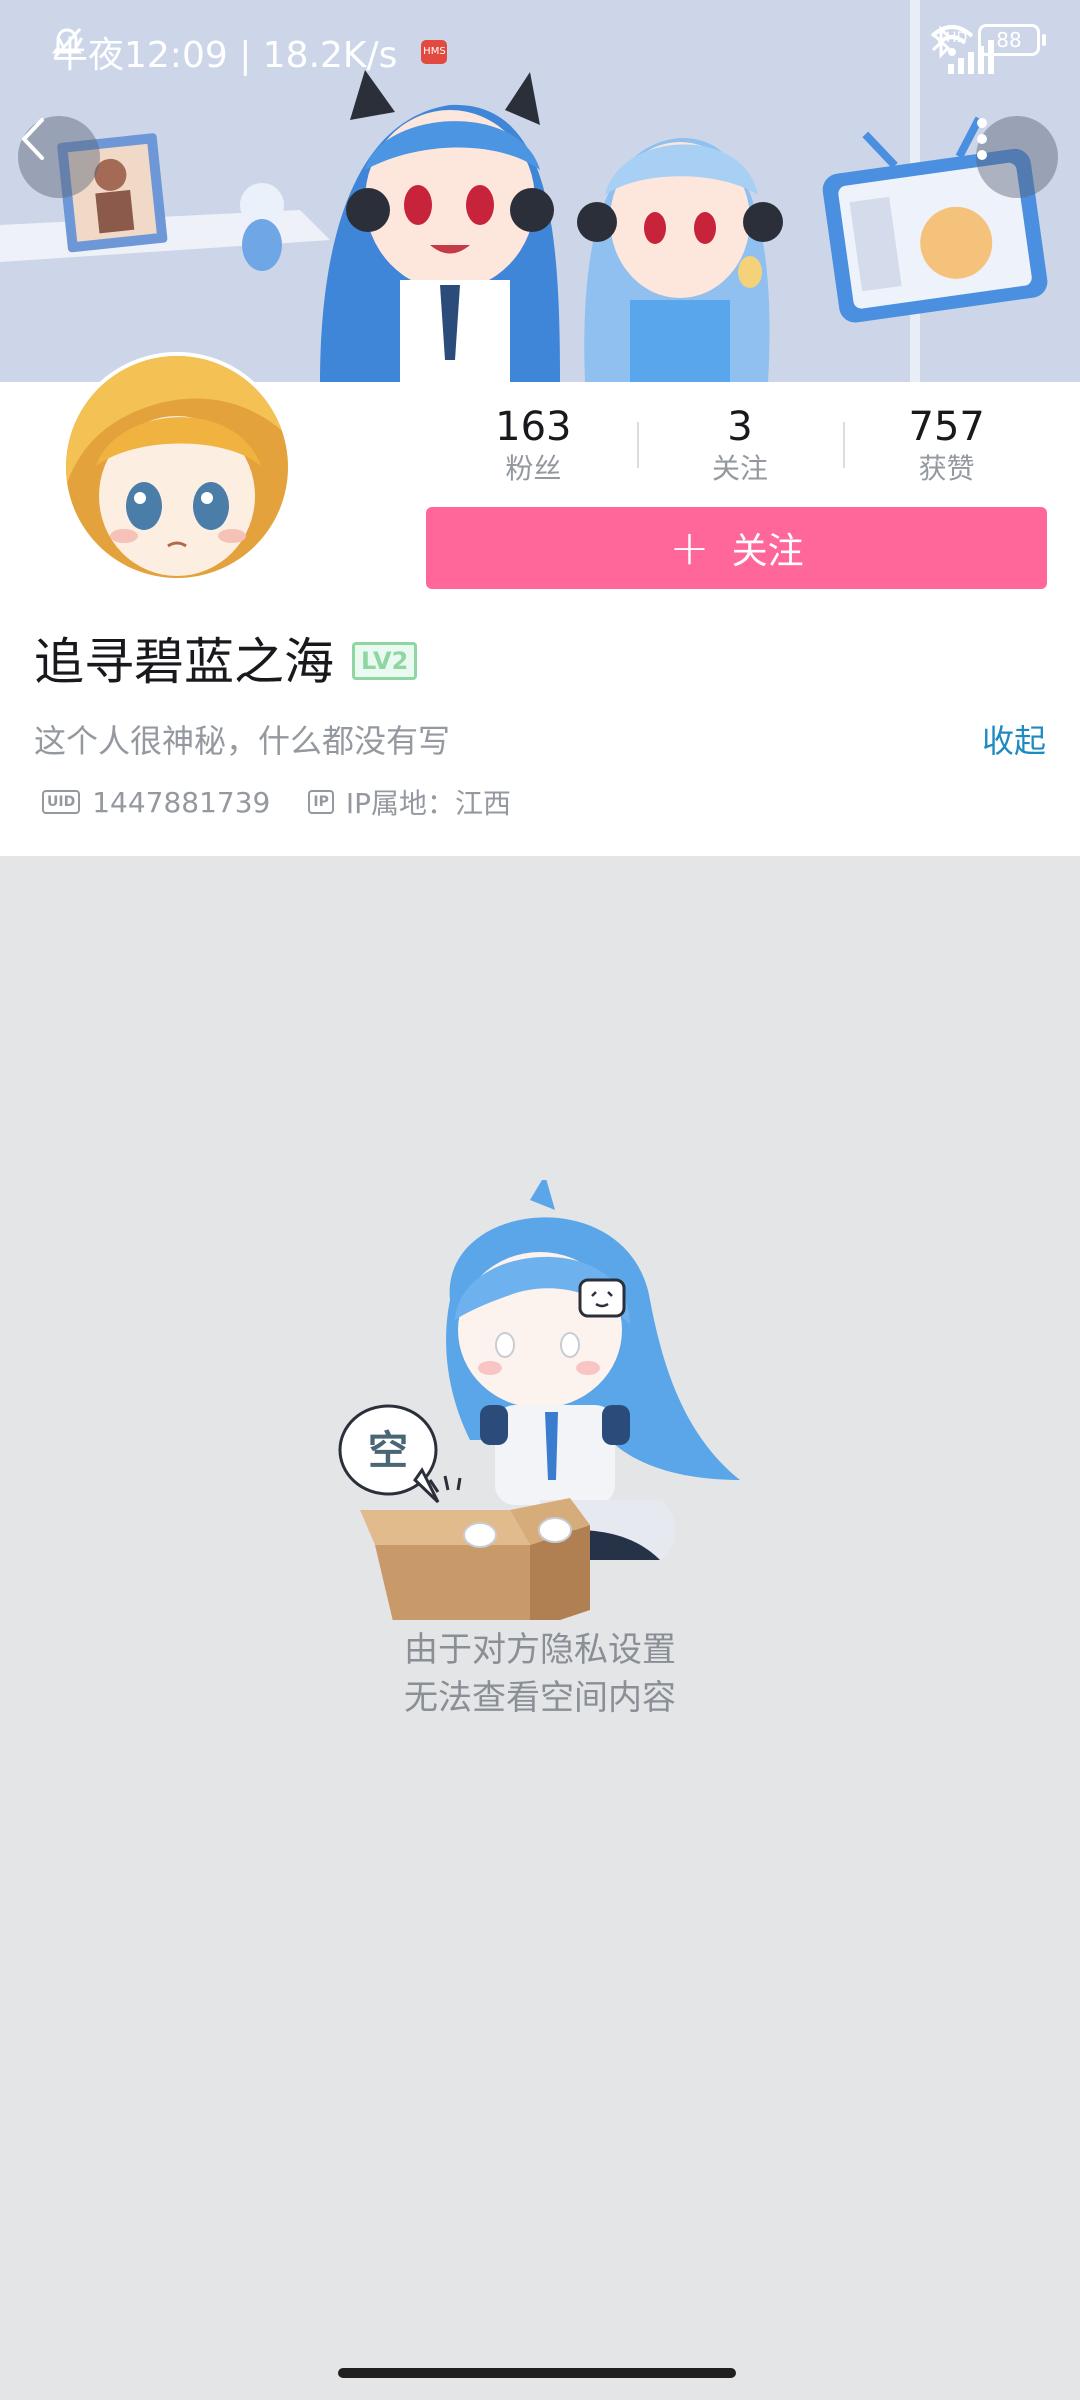  Describe the element at coordinates (1014, 739) in the screenshot. I see `collapse-link: 收起` at that location.